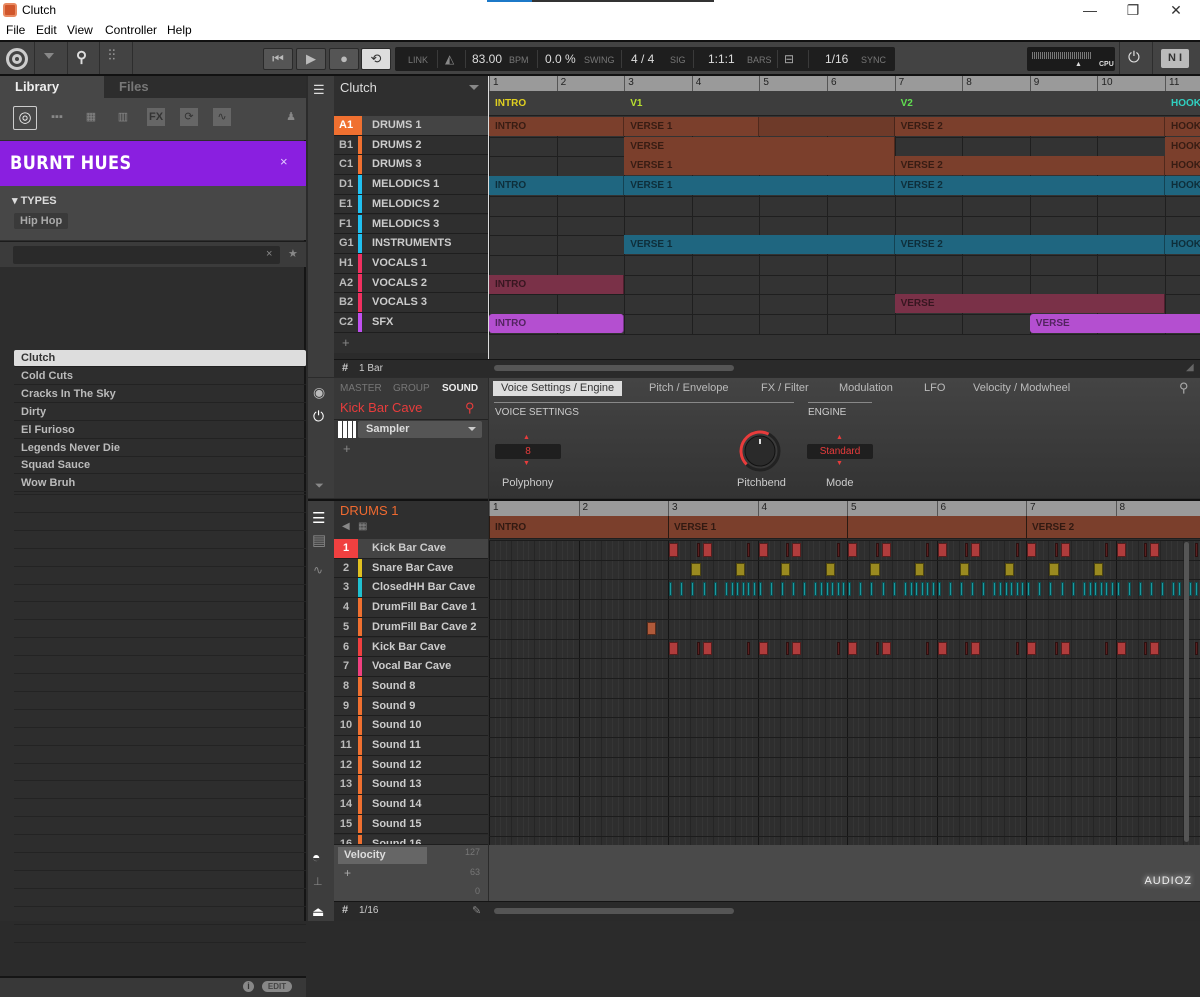 The width and height of the screenshot is (1200, 997). What do you see at coordinates (346, 526) in the screenshot?
I see `mute-icon: ◀` at bounding box center [346, 526].